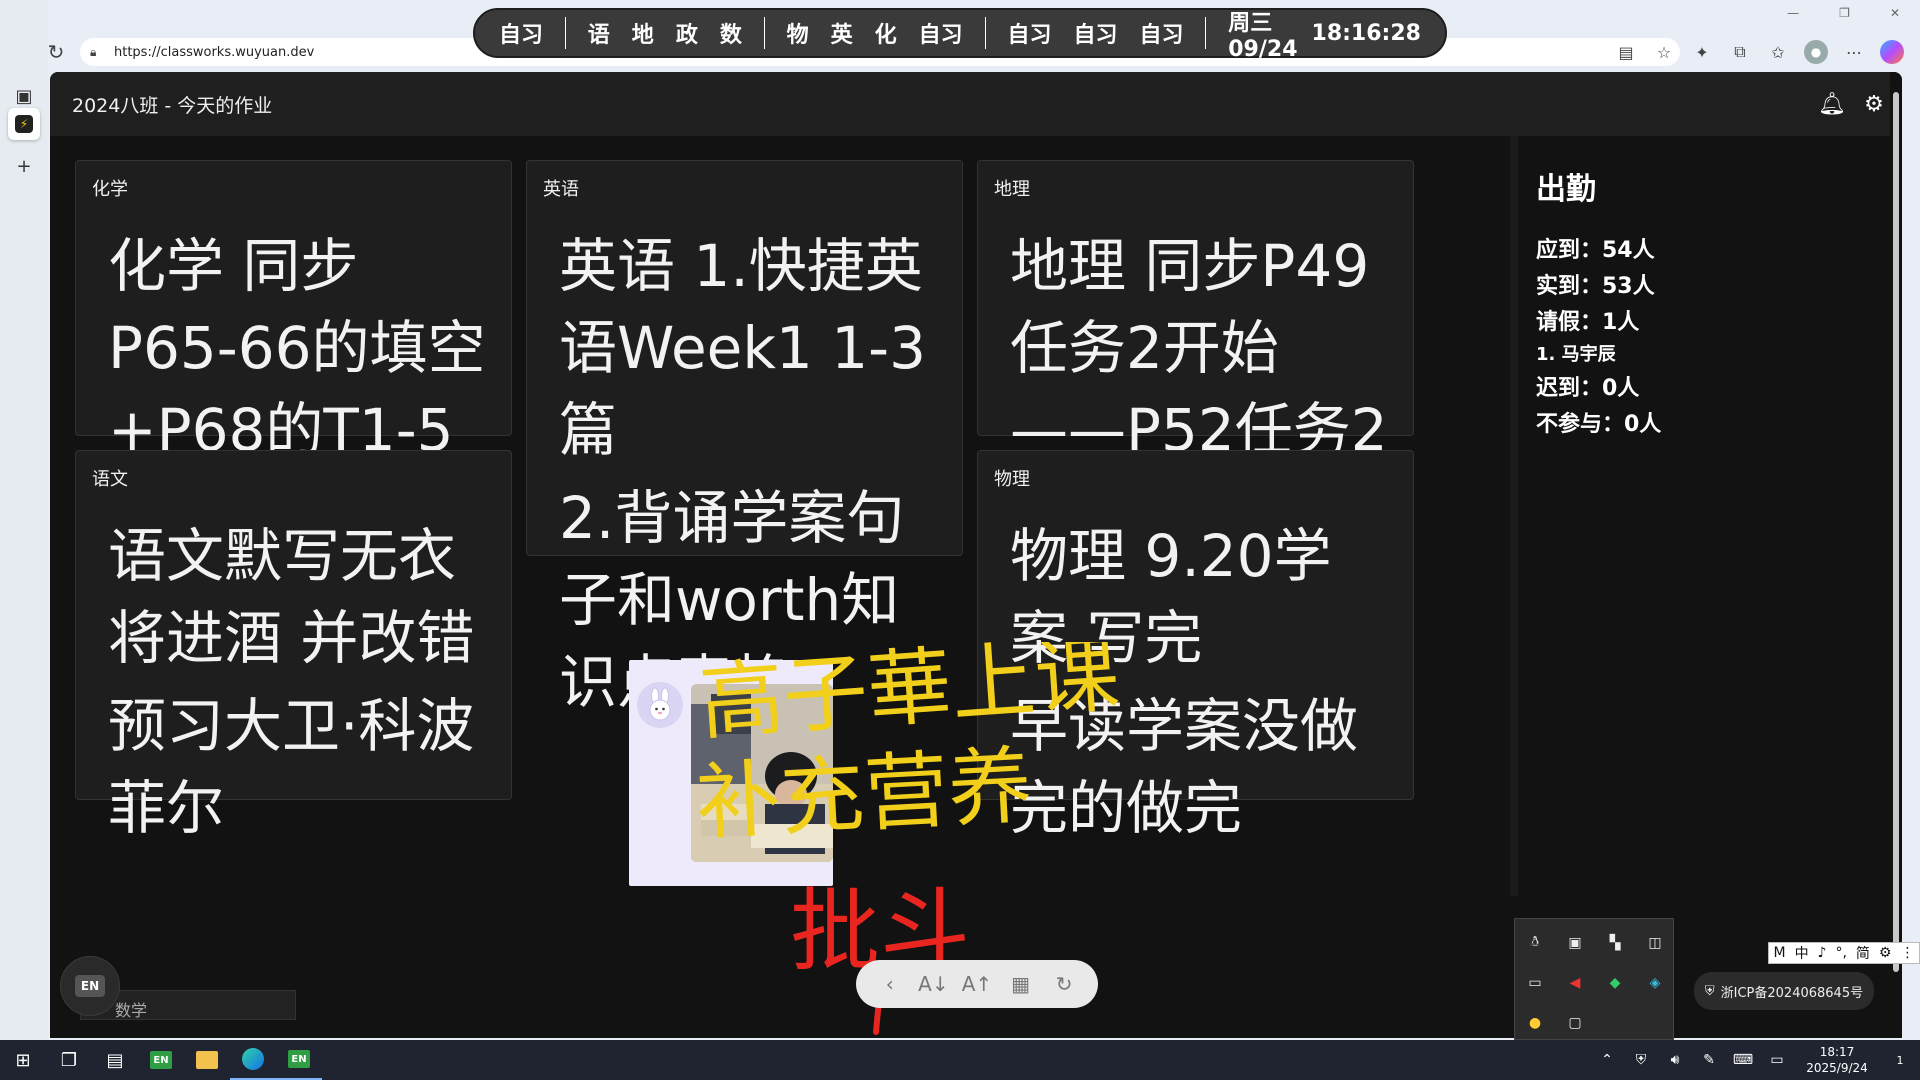  I want to click on url-text: https://classworks.wuyuan.dev, so click(214, 52).